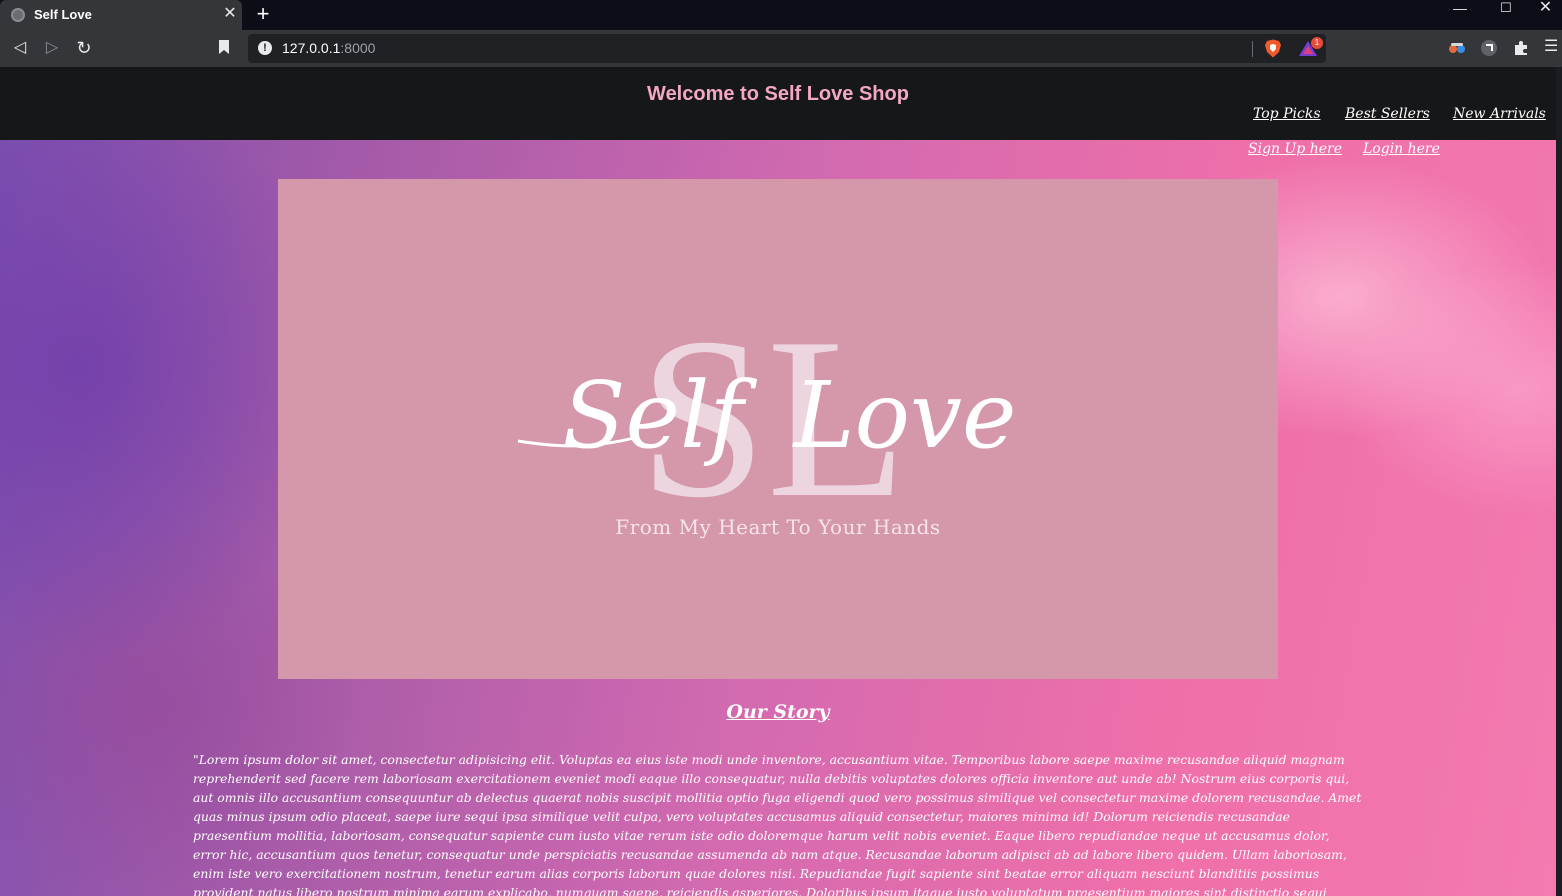 This screenshot has width=1562, height=896. Describe the element at coordinates (1317, 43) in the screenshot. I see `rewards-badge: 1` at that location.